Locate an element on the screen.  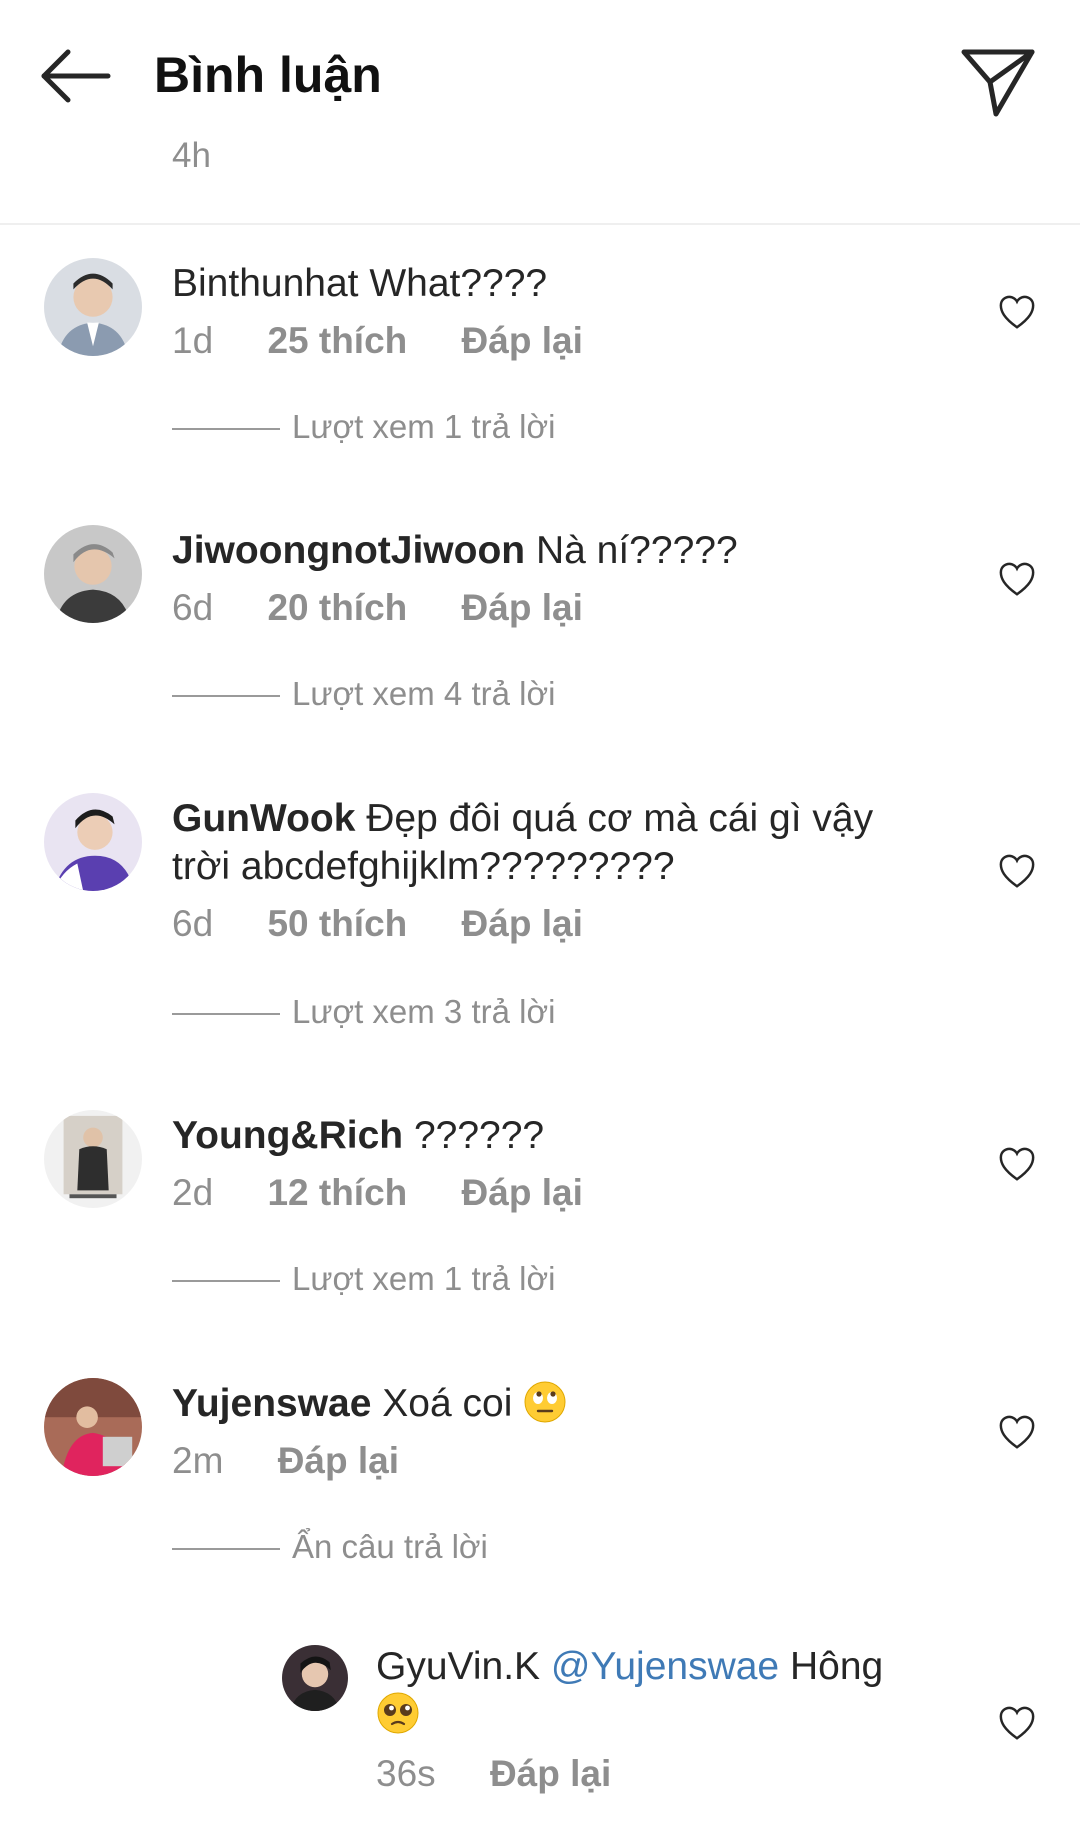
hide-replies-label: Ẩn câu trả lời is located at coordinates (390, 1546).